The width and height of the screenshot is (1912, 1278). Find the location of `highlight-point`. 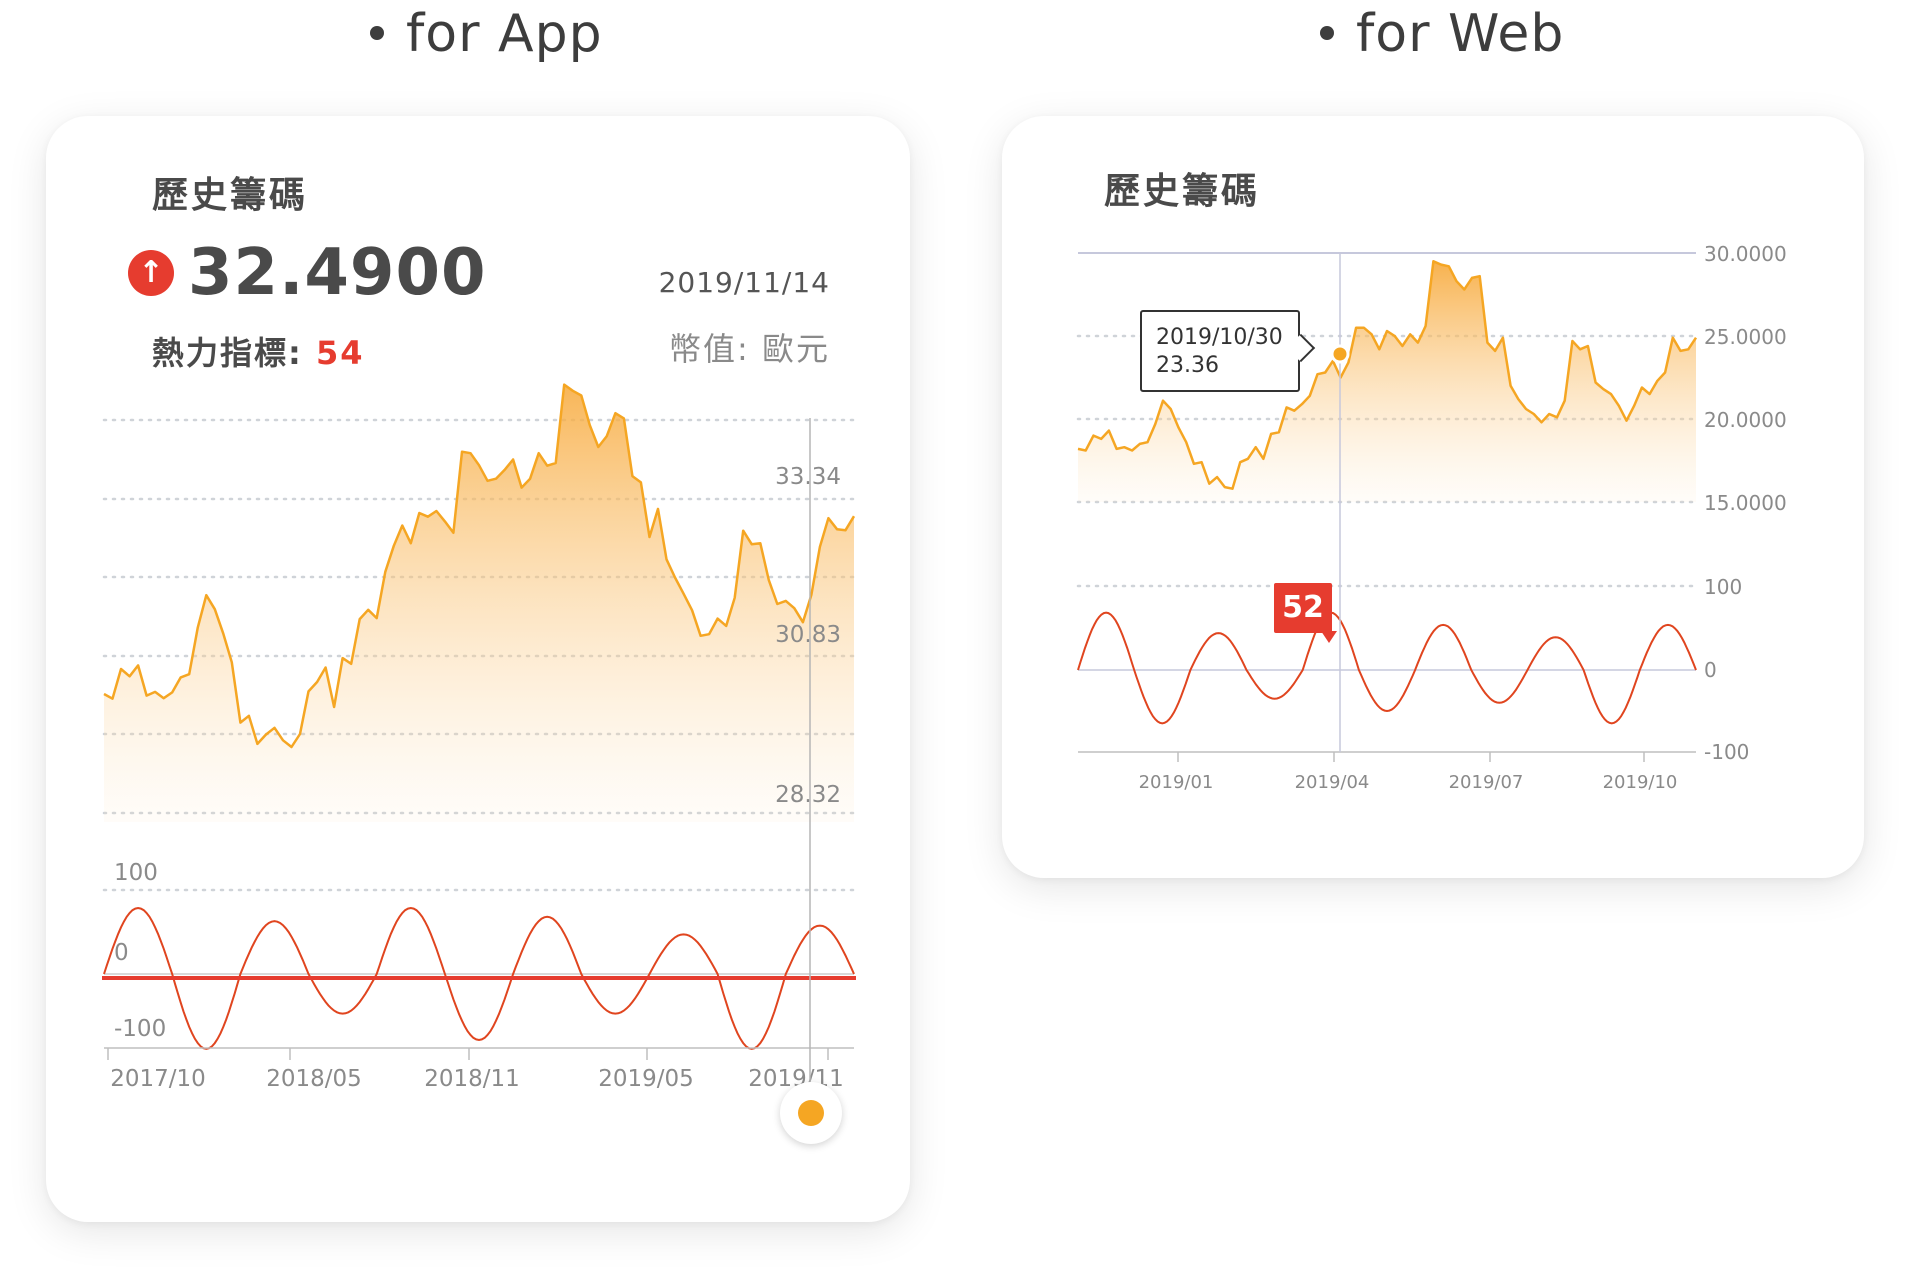

highlight-point is located at coordinates (1340, 354).